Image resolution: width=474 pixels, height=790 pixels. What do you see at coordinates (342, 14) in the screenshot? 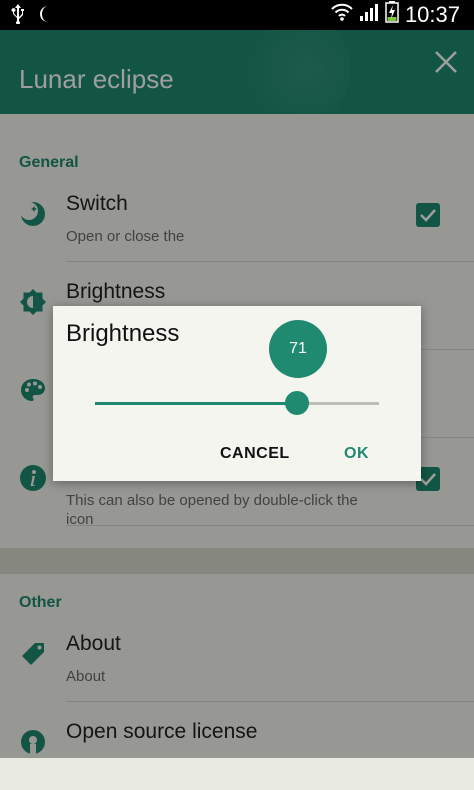
I see `wifi-icon` at bounding box center [342, 14].